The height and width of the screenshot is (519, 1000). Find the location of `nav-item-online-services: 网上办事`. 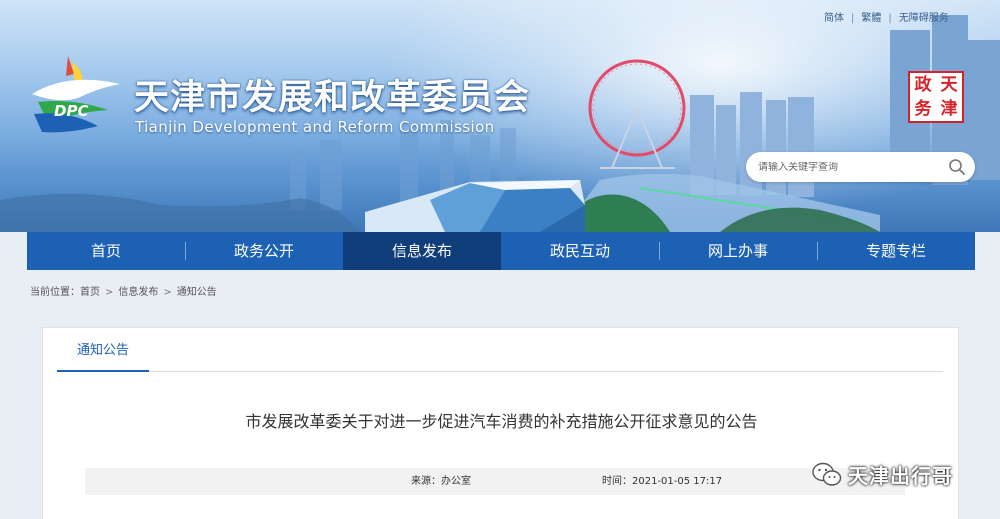

nav-item-online-services: 网上办事 is located at coordinates (738, 251).